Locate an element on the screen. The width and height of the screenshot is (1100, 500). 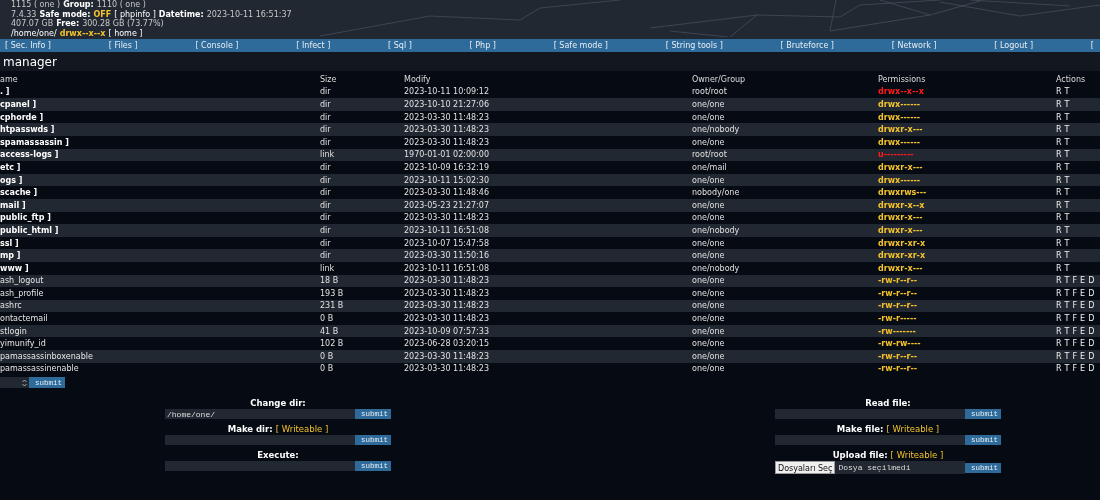
file-name-link: mp ] is located at coordinates (160, 256).